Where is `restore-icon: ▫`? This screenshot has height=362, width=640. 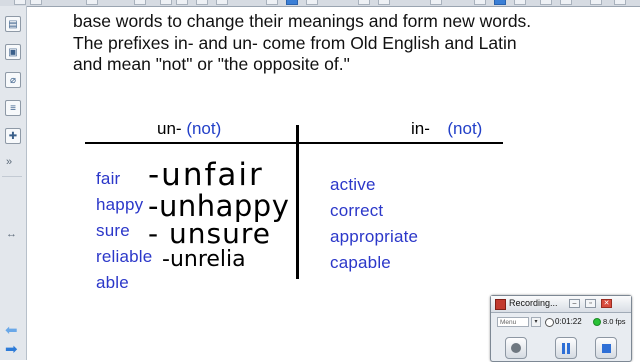 restore-icon: ▫ is located at coordinates (590, 303).